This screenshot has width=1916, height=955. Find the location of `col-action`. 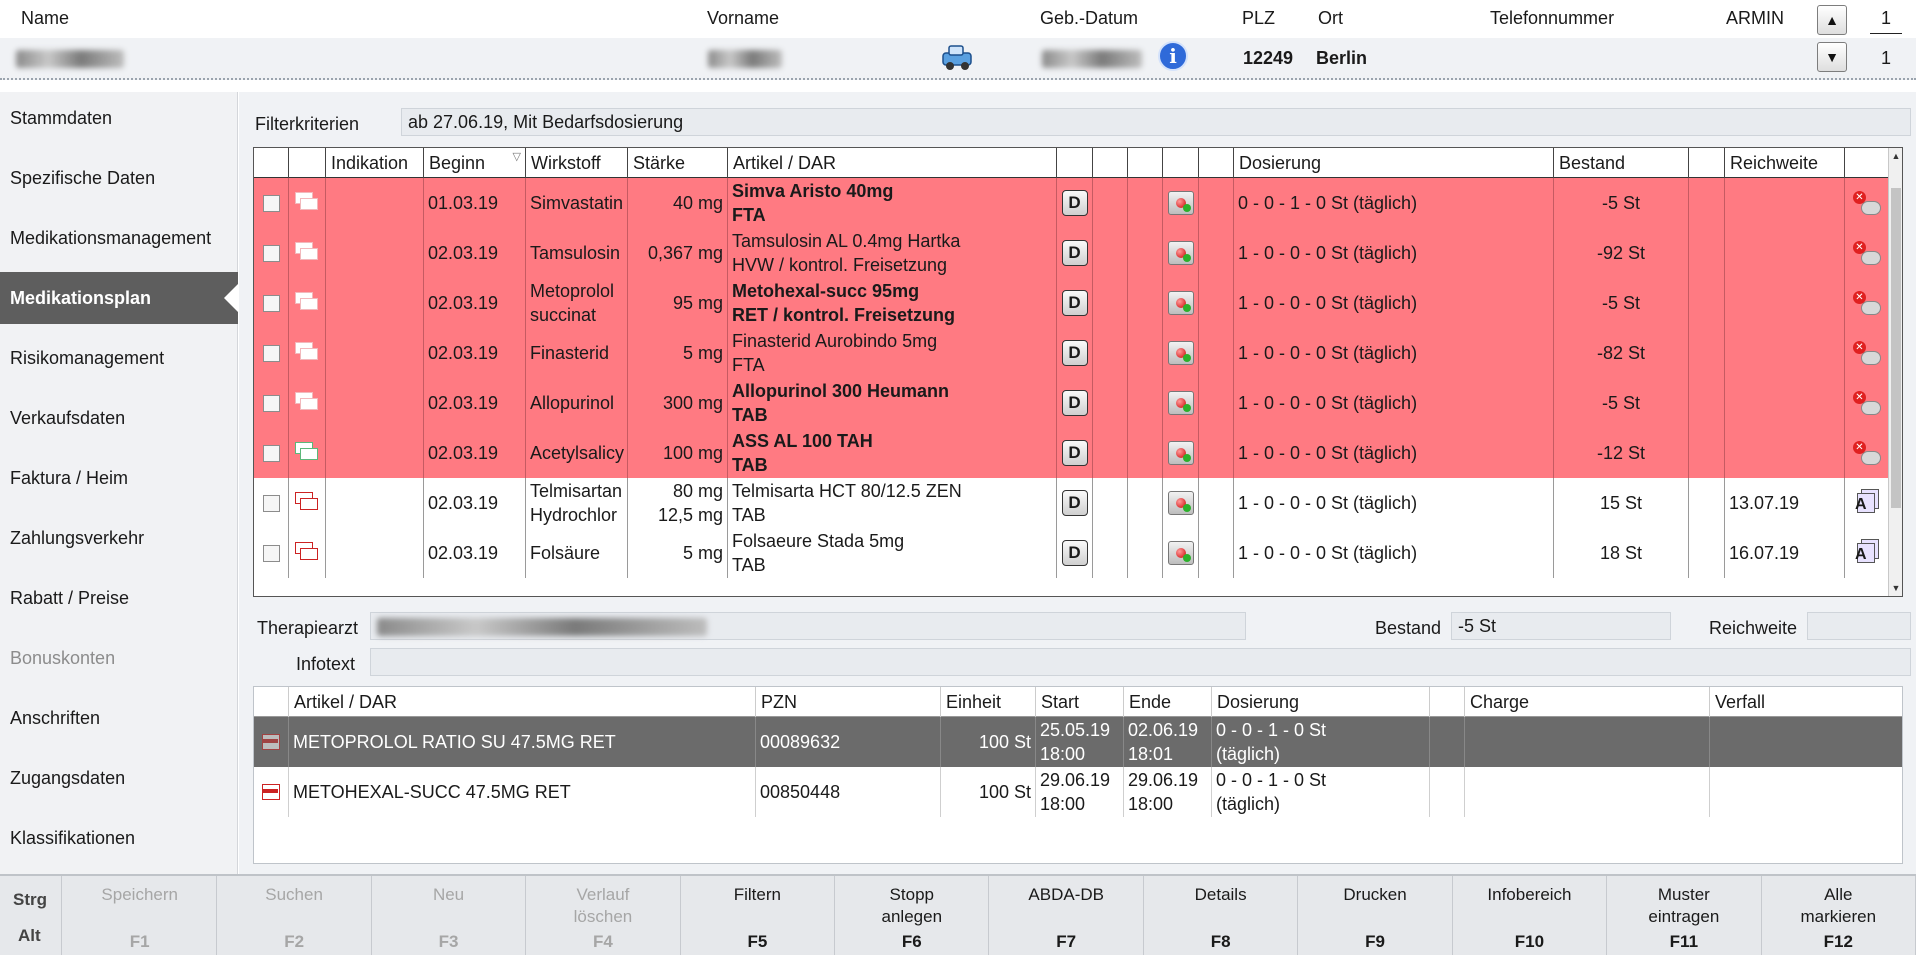

col-action is located at coordinates (1867, 163).